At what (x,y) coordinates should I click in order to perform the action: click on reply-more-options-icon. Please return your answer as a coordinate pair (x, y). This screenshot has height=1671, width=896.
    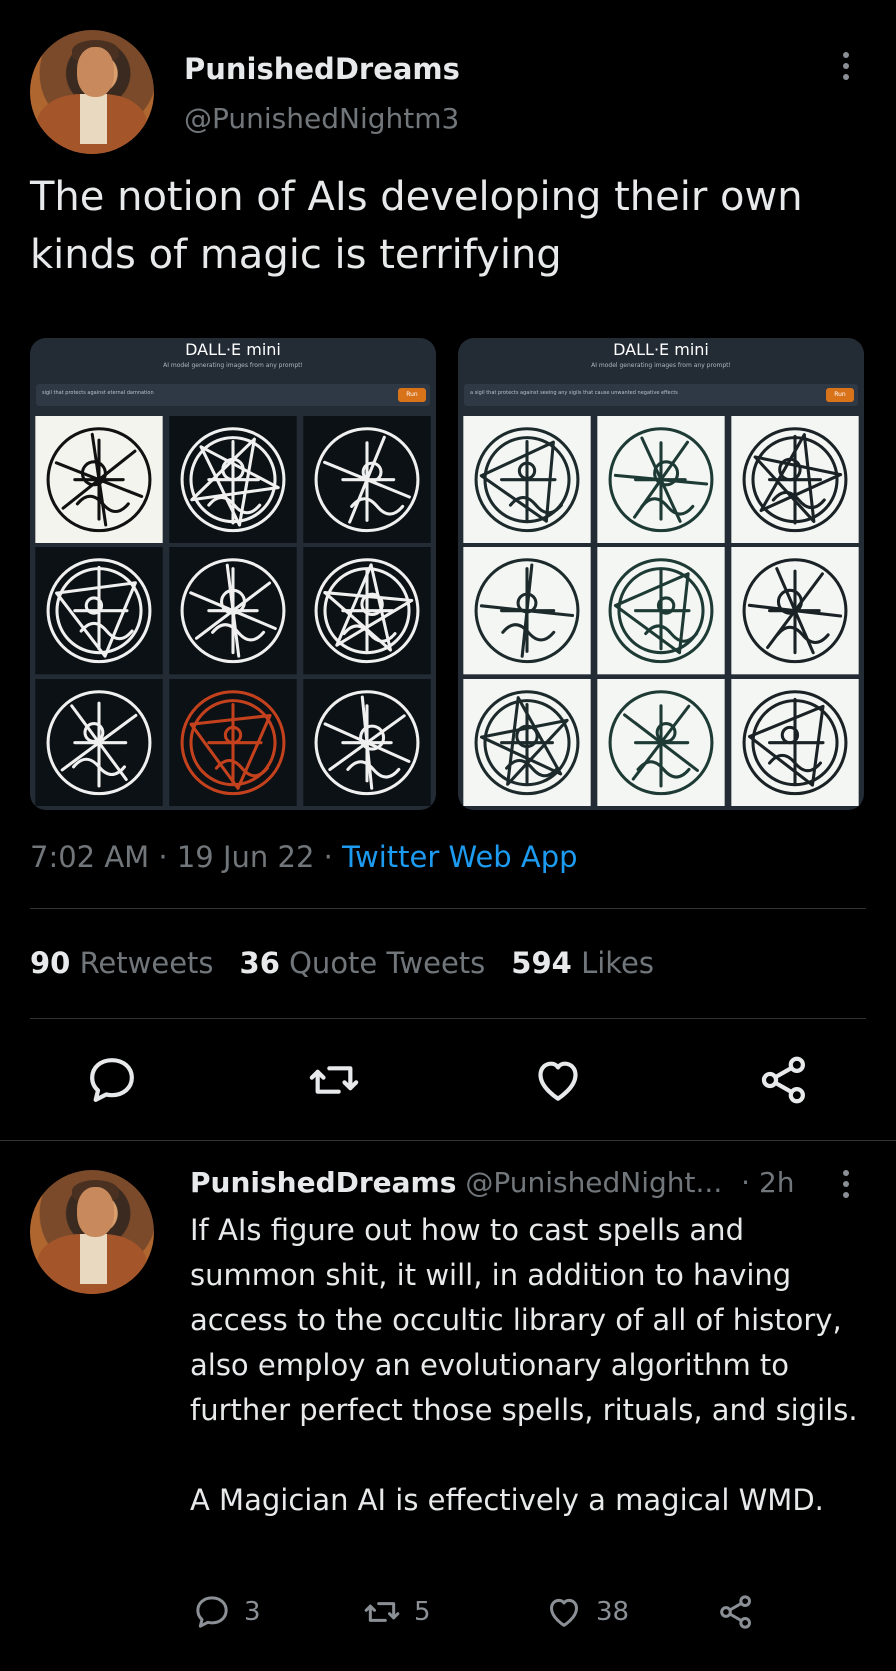
    Looking at the image, I should click on (846, 1186).